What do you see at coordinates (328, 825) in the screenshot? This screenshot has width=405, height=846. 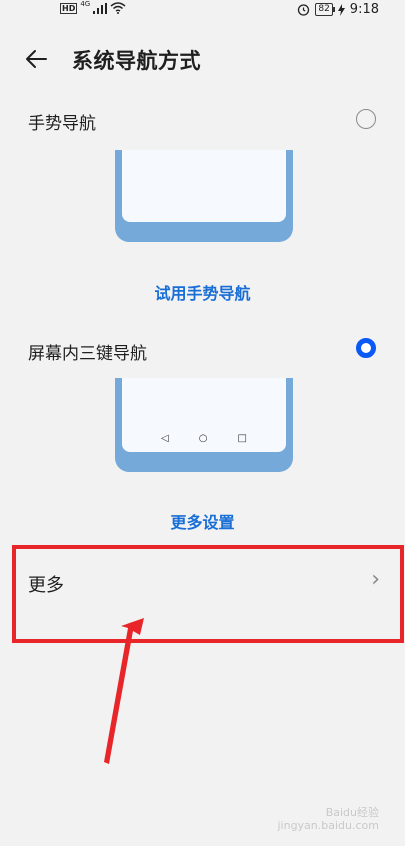 I see `watermark-line2: jingyan.baidu.com` at bounding box center [328, 825].